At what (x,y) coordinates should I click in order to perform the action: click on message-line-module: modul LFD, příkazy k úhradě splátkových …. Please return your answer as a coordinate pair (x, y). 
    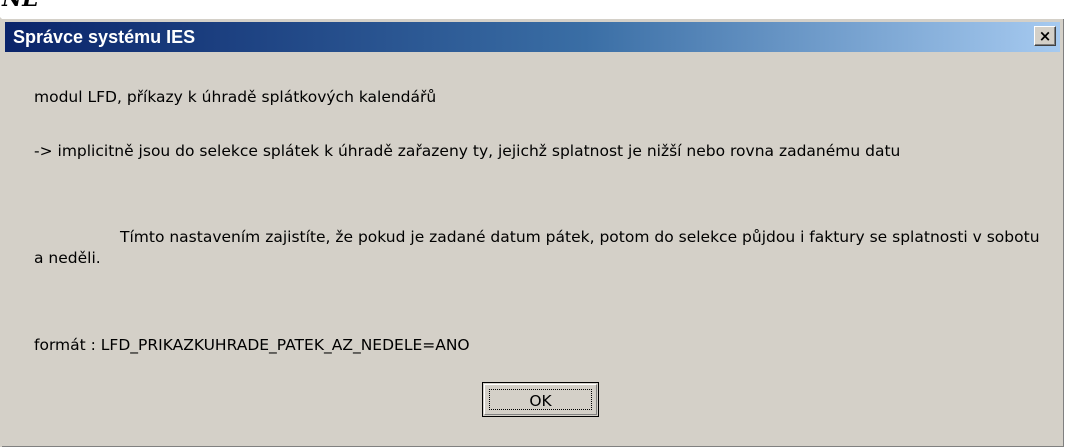
    Looking at the image, I should click on (235, 97).